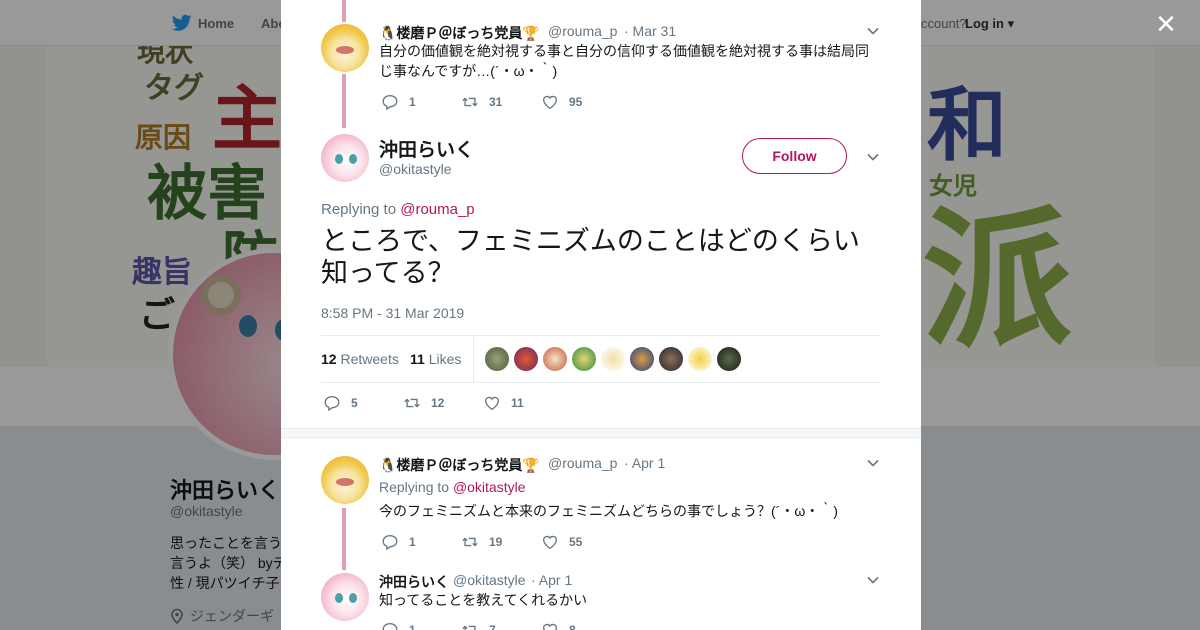 This screenshot has width=1200, height=630. I want to click on liker-avatars, so click(613, 359).